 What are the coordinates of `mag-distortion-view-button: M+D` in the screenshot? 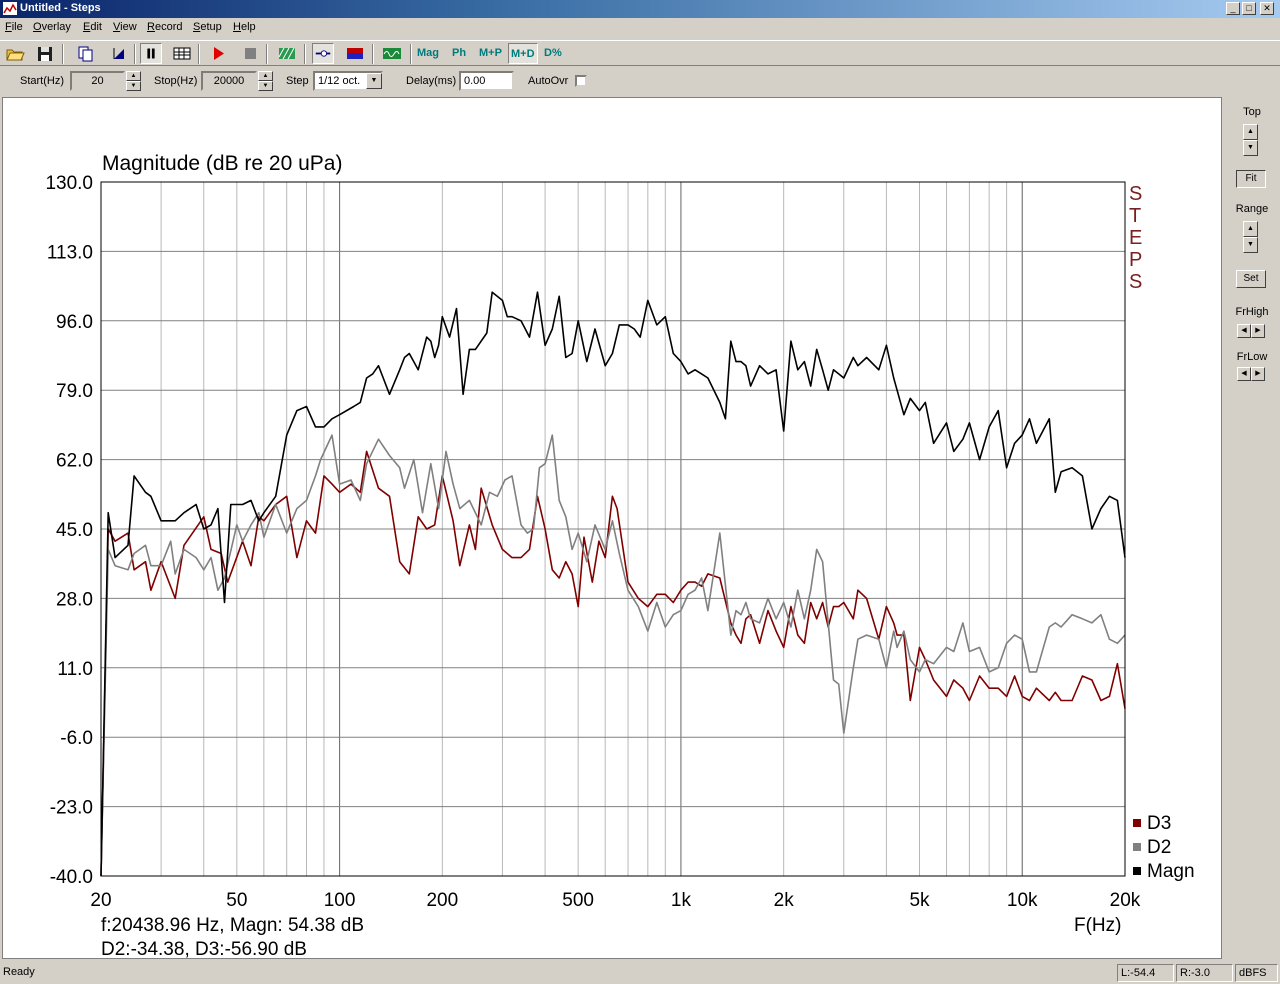 It's located at (523, 53).